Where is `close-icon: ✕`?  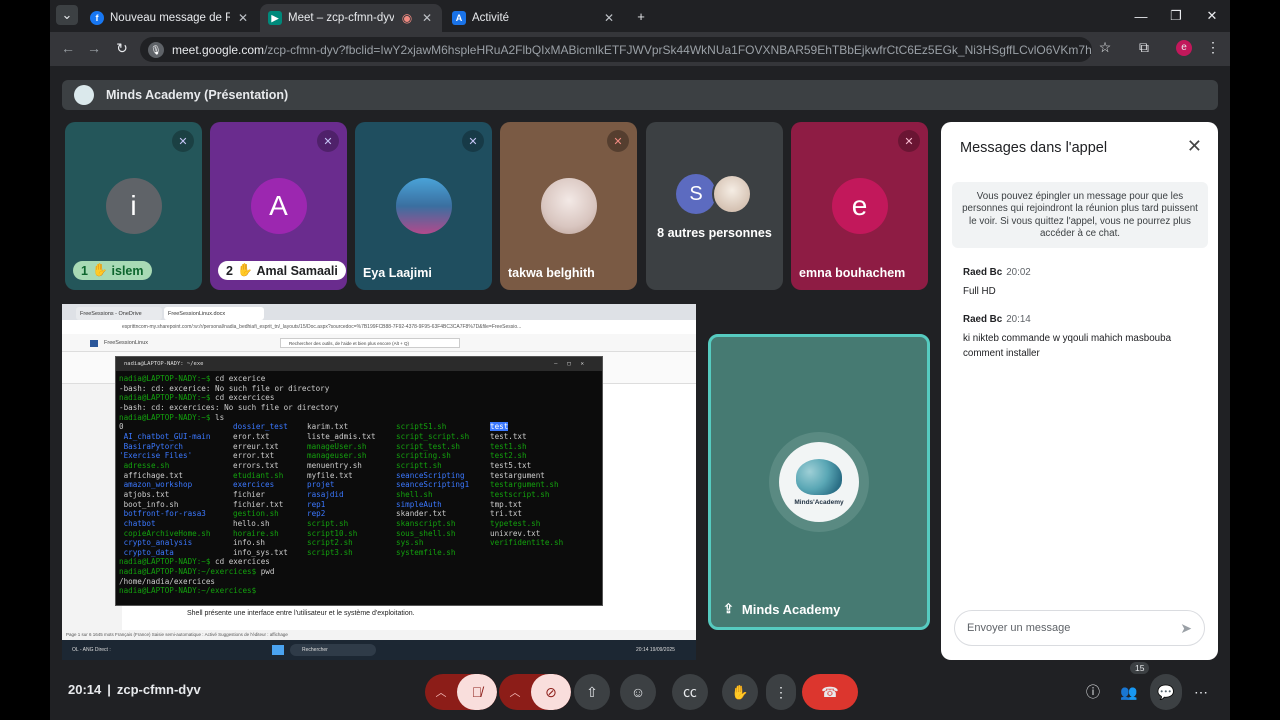
close-icon: ✕ is located at coordinates (1194, 146).